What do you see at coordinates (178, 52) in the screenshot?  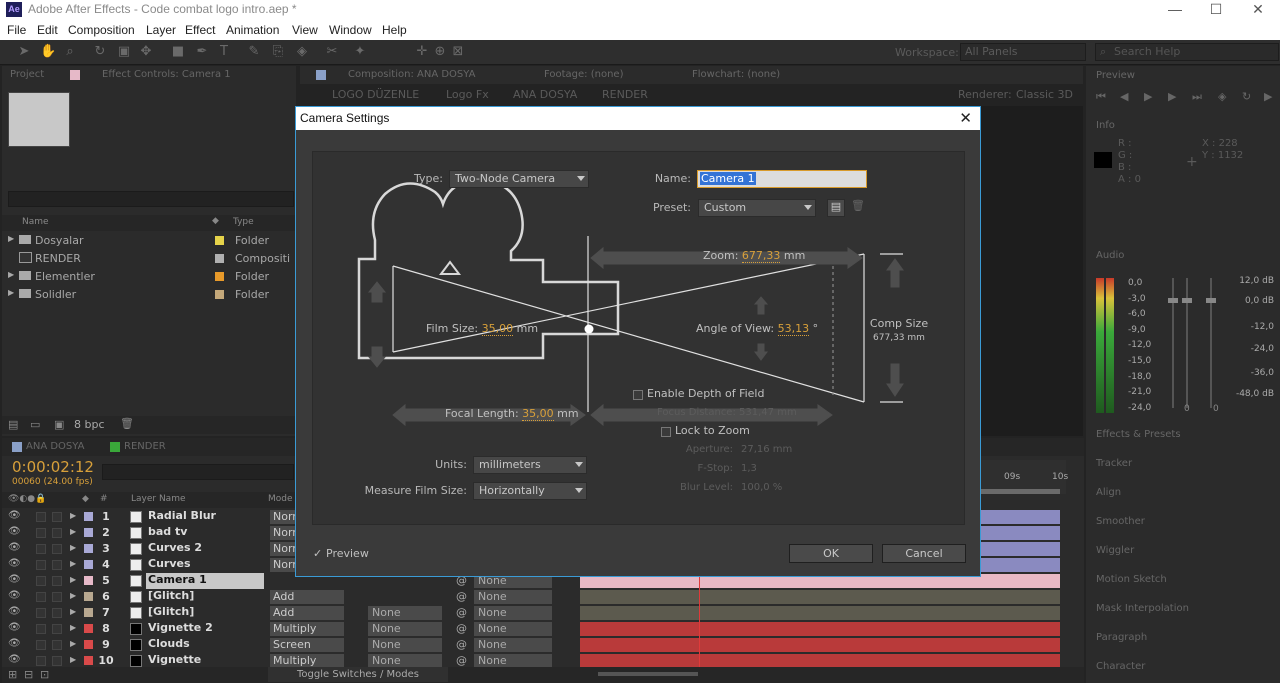 I see `rectangle-tool-icon: ■` at bounding box center [178, 52].